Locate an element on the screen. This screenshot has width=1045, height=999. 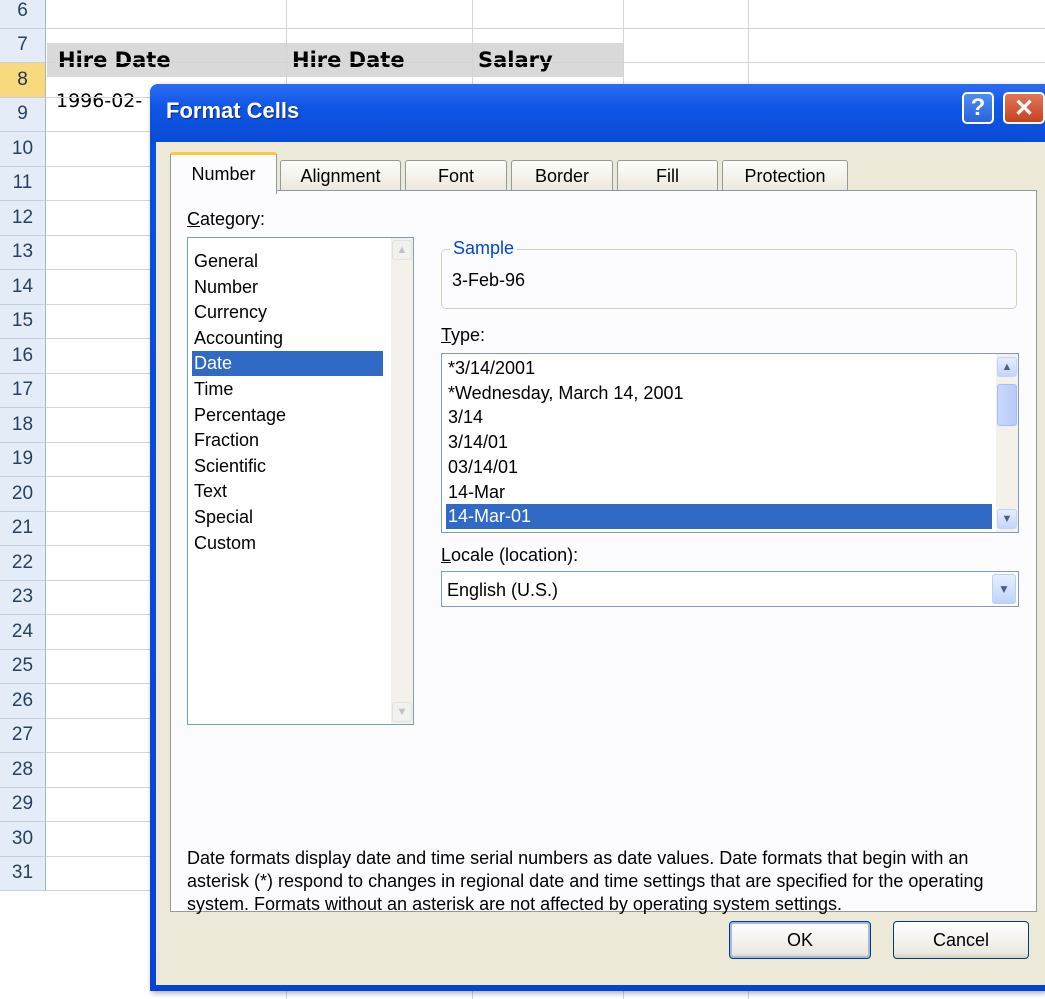
category-item: Number is located at coordinates (287, 287).